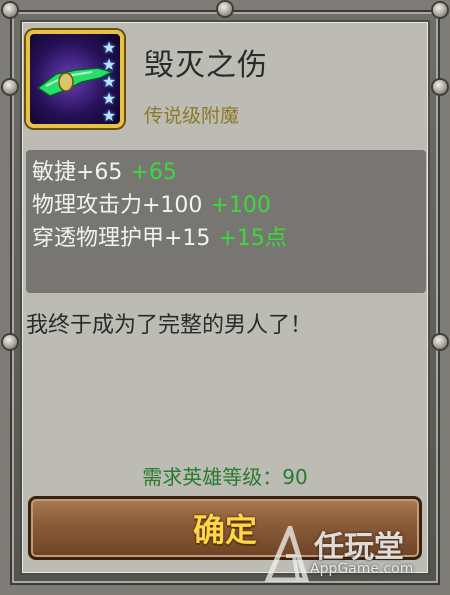 This screenshot has width=450, height=595. I want to click on confirm-label: 确定, so click(224, 530).